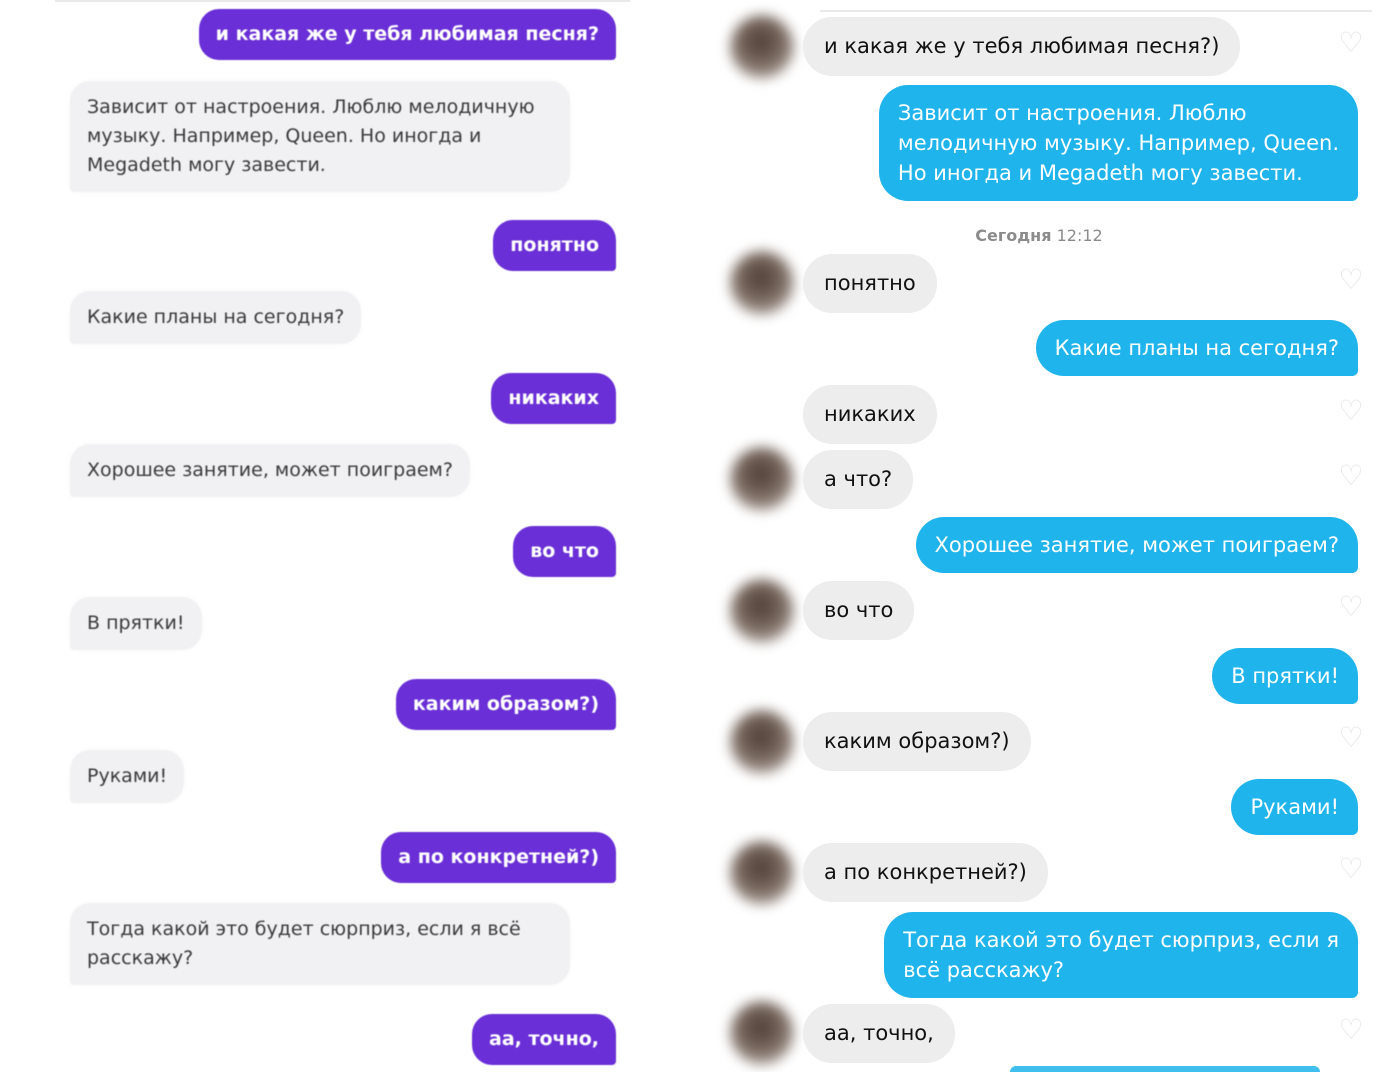 This screenshot has width=1378, height=1072. I want to click on divider-time: 12:12, so click(1079, 235).